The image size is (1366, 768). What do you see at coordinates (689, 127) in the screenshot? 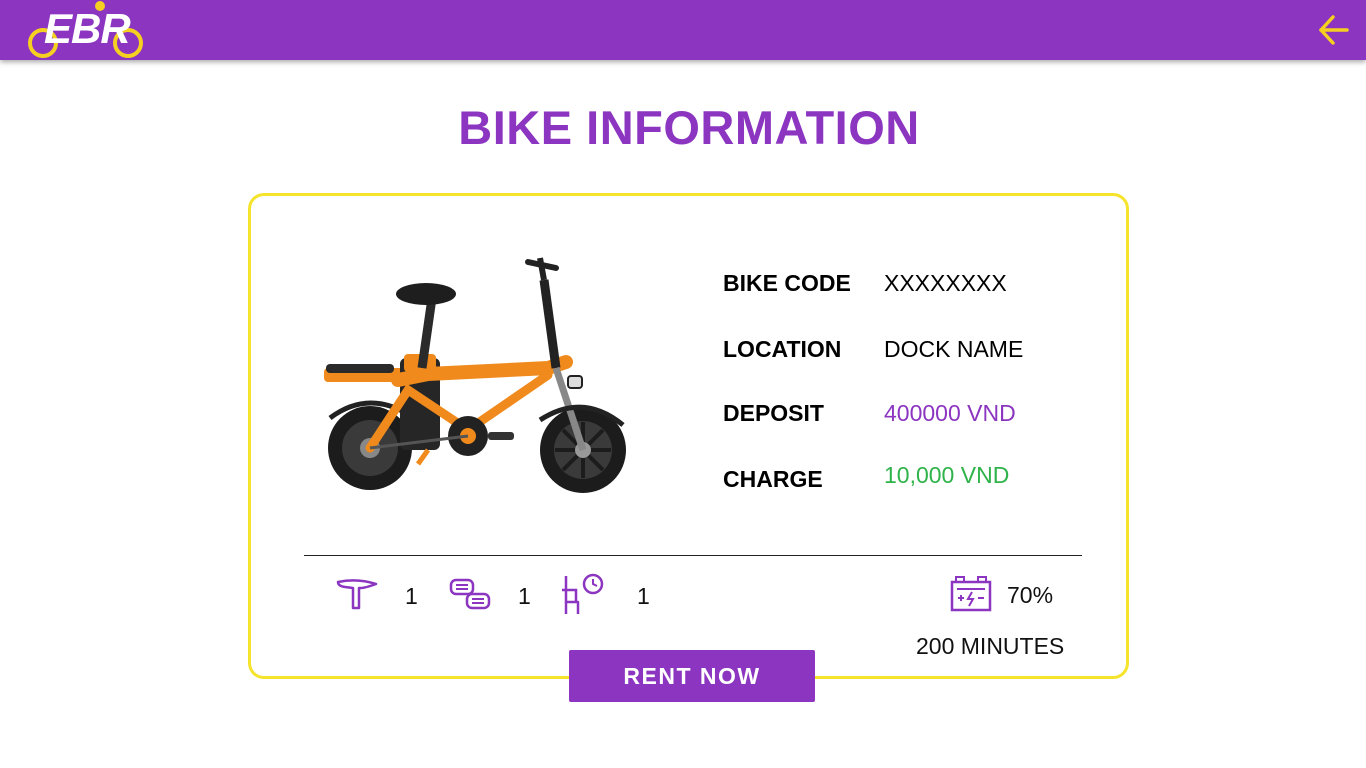
I see `page-title: BIKE INFORMATION` at bounding box center [689, 127].